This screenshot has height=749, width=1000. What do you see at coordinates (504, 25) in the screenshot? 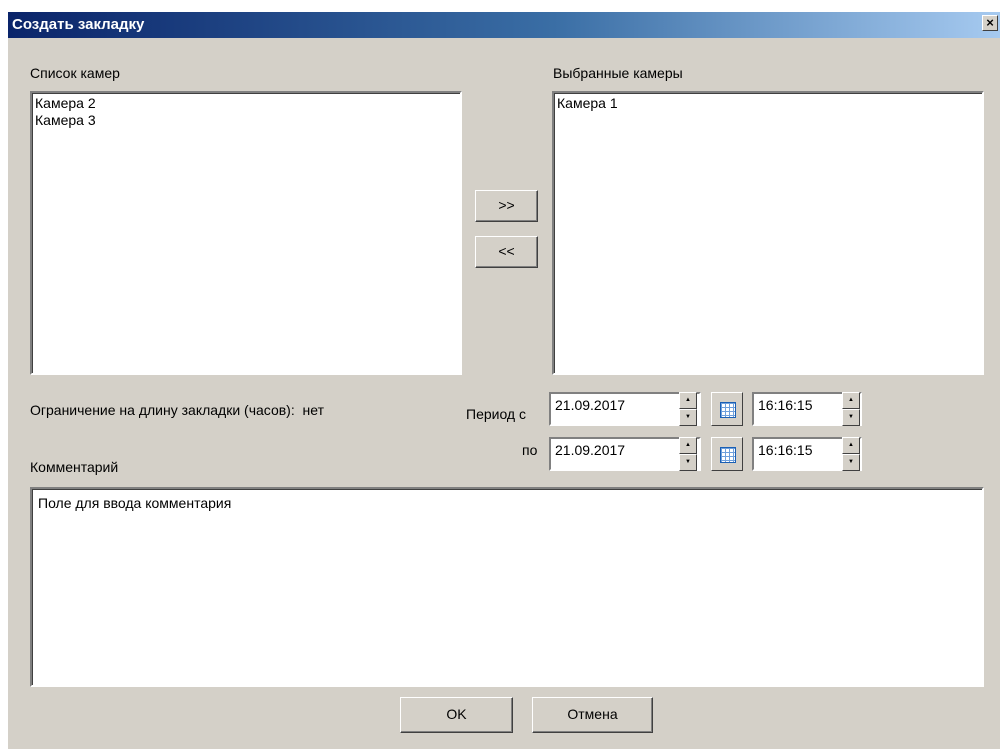
I see `title-bar: Создать закладку ×` at bounding box center [504, 25].